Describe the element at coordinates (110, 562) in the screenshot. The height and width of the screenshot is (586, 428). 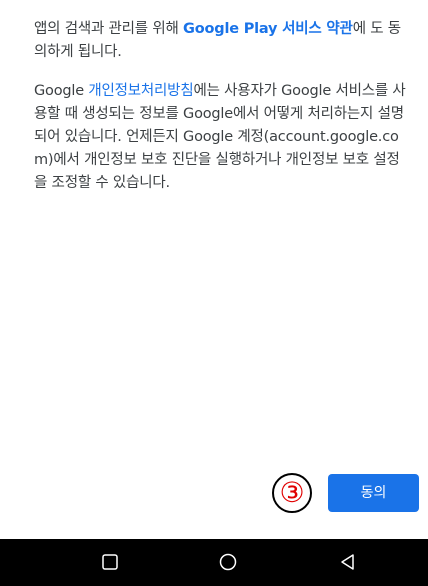
I see `recents-icon` at that location.